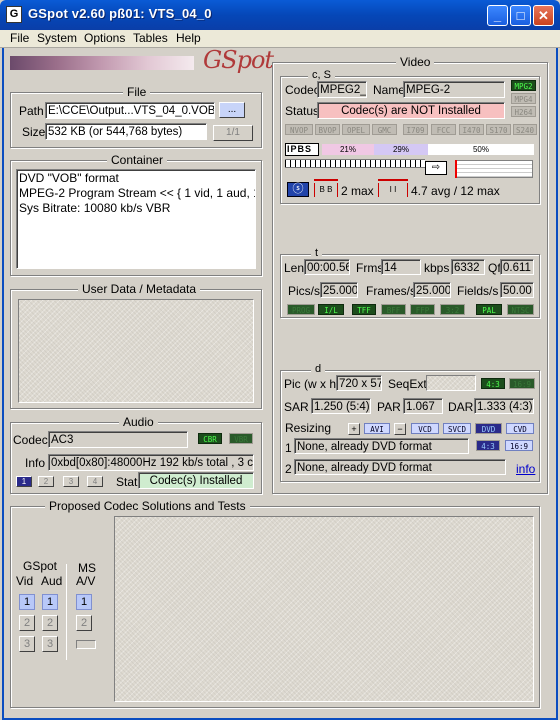  What do you see at coordinates (437, 268) in the screenshot?
I see `kbps-label: kbps` at bounding box center [437, 268].